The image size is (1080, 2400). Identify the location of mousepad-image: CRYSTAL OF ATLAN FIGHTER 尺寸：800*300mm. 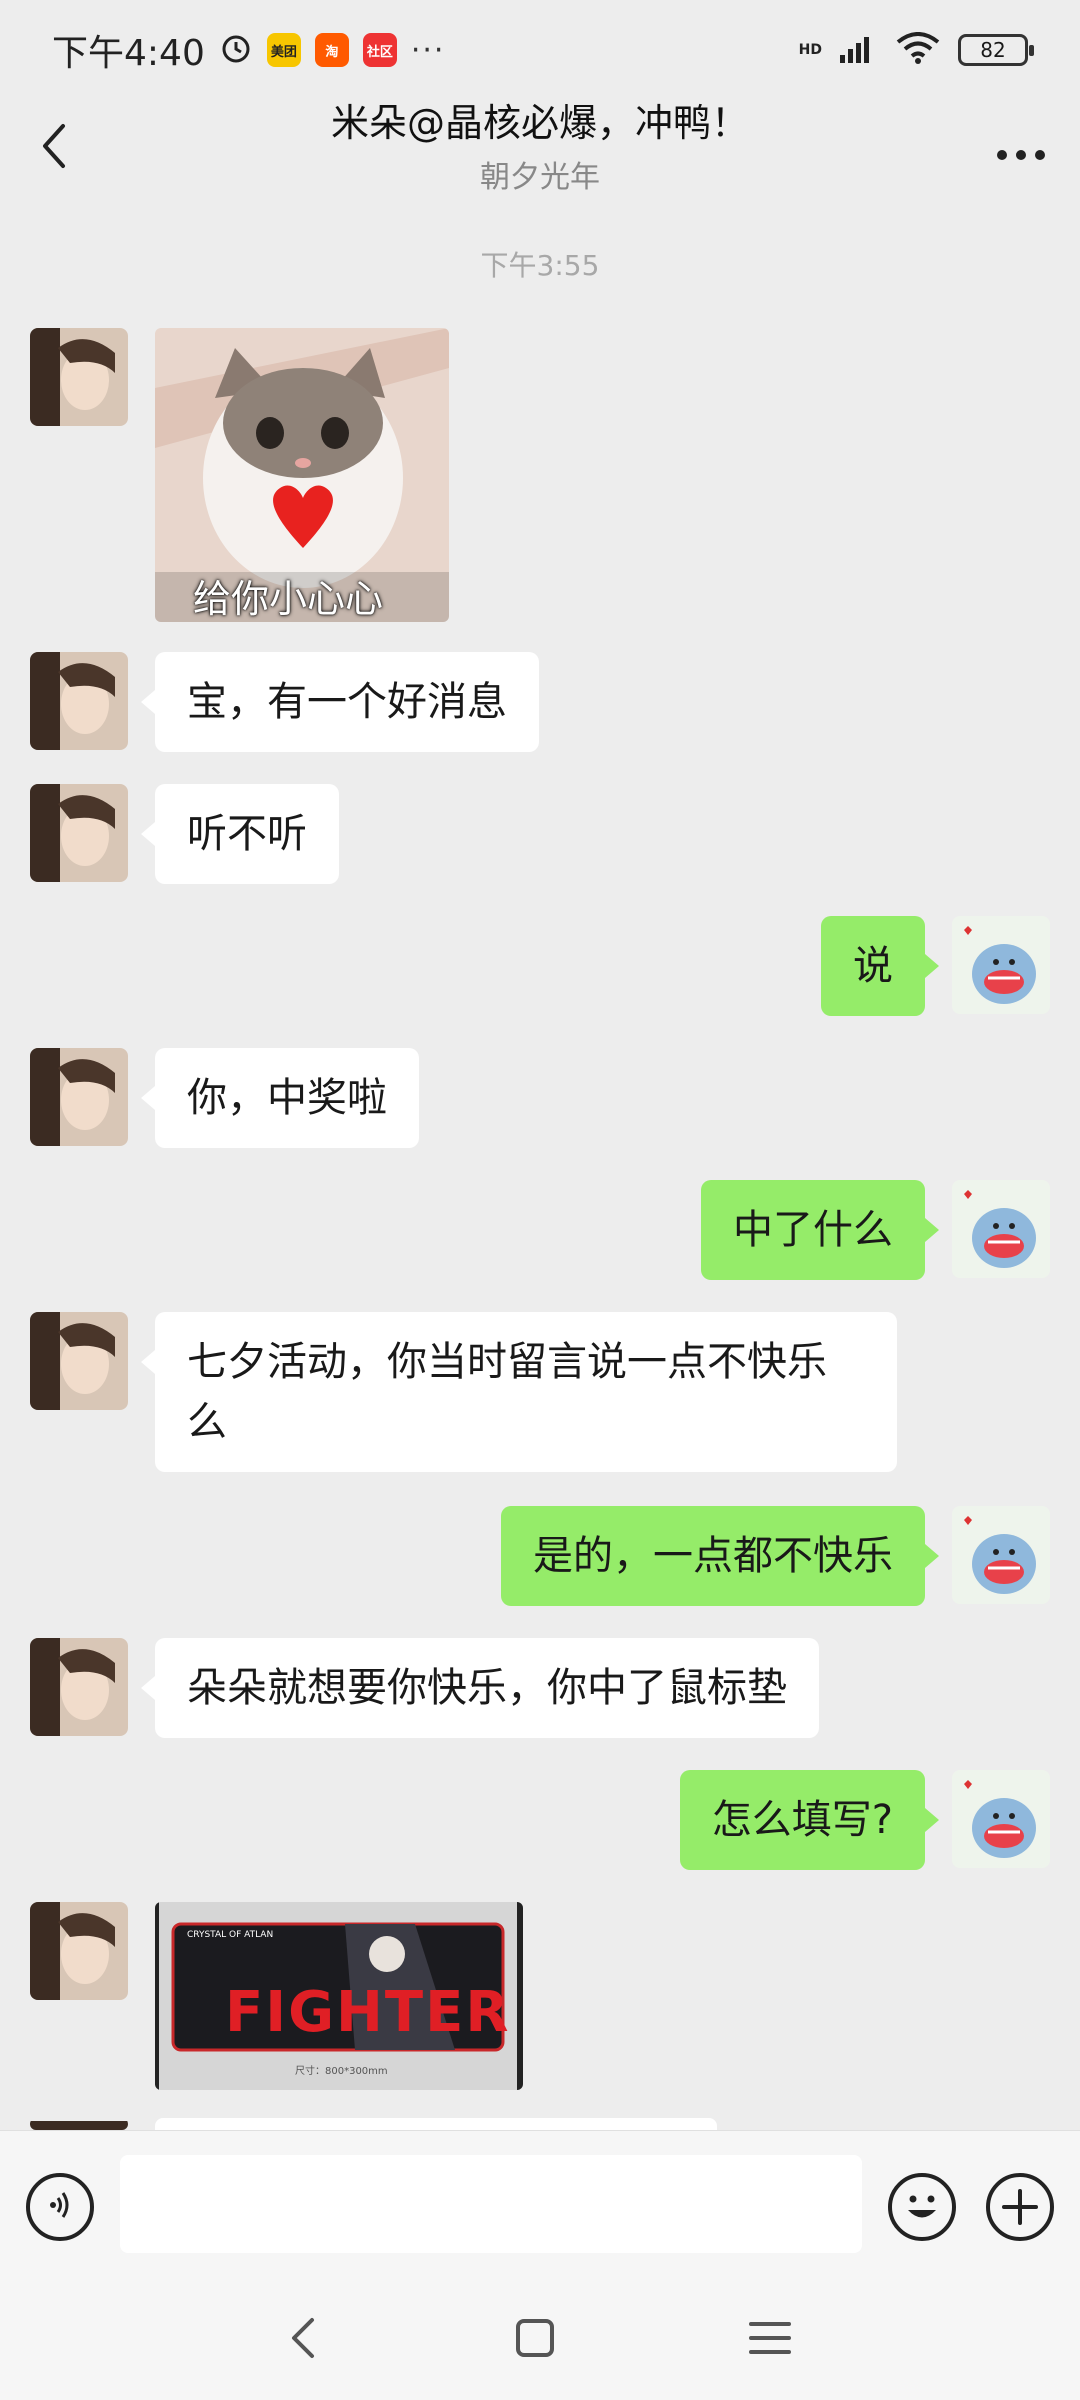
(339, 1996).